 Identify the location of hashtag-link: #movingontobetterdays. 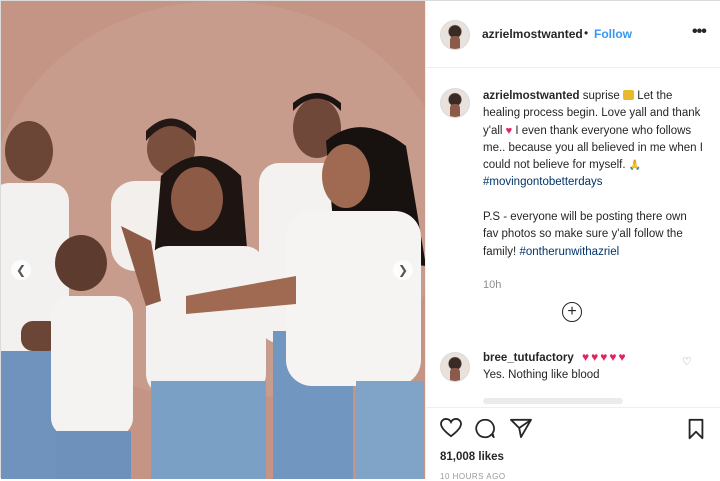
(543, 182).